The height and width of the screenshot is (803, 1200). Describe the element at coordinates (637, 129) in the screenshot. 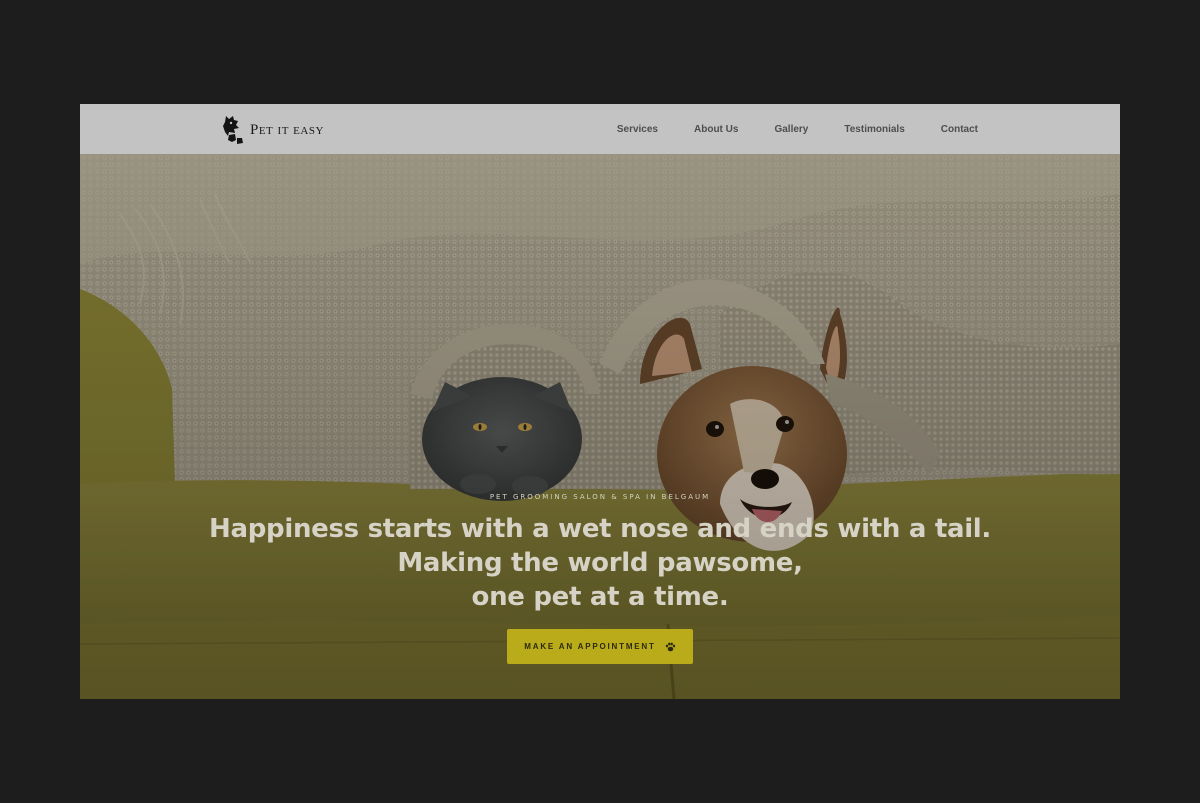

I see `nav-services: Services` at that location.